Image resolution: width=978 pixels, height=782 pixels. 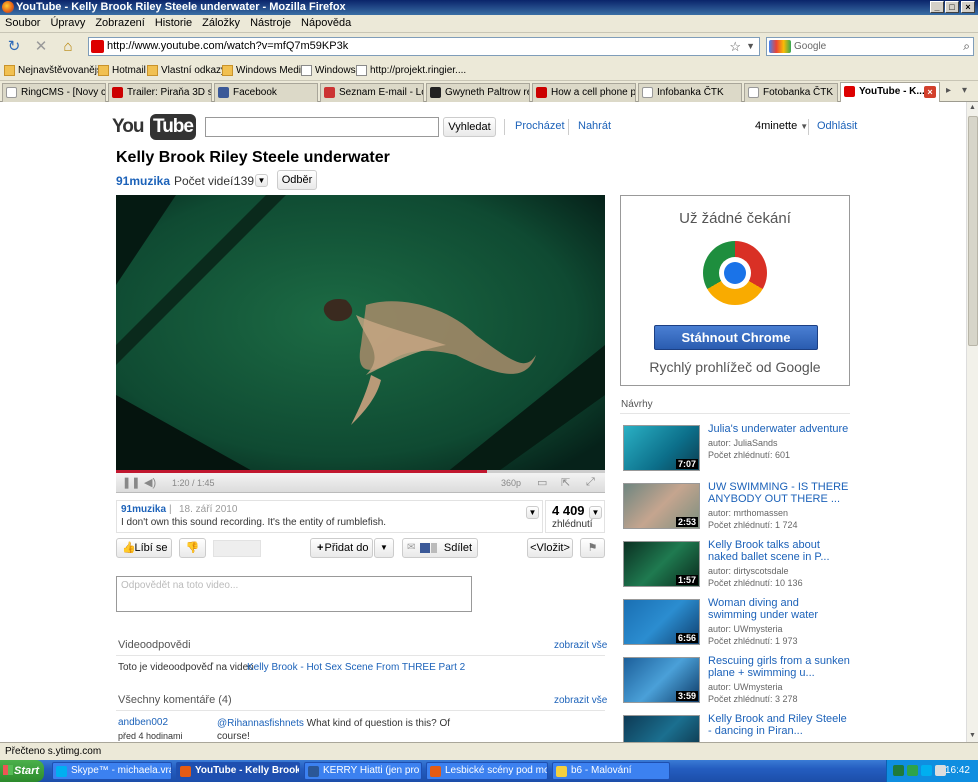 I want to click on bookmark-item: Hotmail, so click(x=122, y=71).